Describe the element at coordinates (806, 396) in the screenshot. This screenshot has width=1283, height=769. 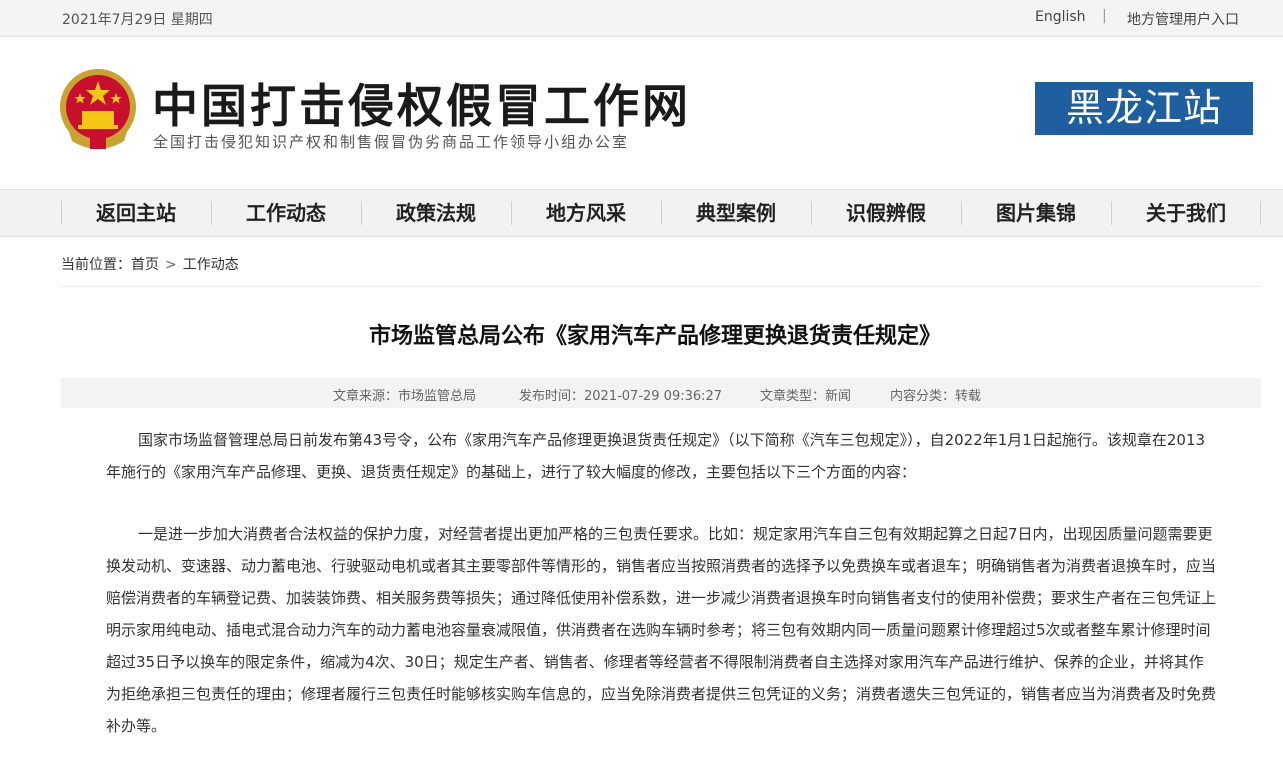
I see `article-type: 文章类型：新闻` at that location.